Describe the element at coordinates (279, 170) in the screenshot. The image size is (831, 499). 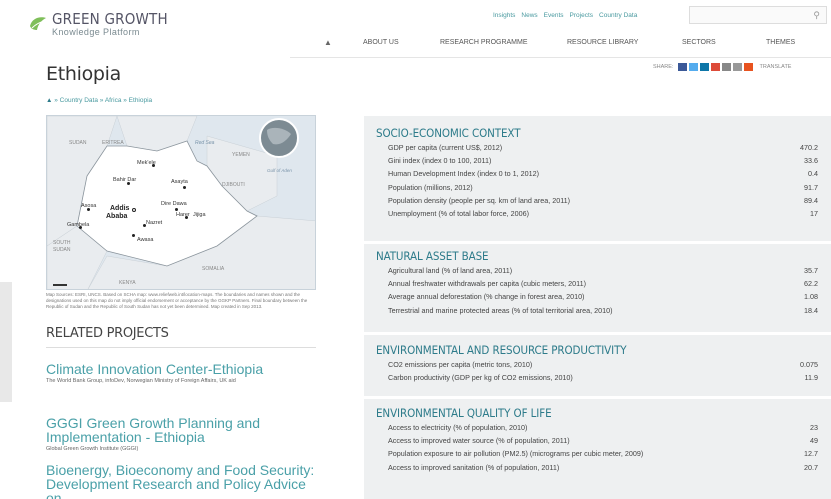
I see `map-label: Gulf of Aden` at that location.